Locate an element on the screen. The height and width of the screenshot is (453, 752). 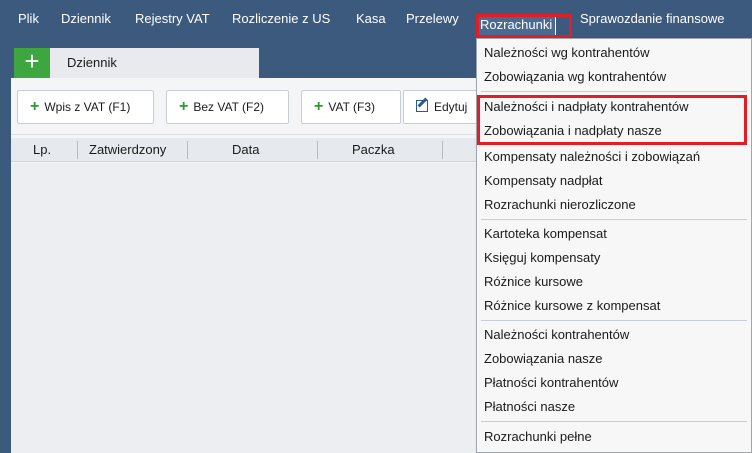
column-header-data: Data is located at coordinates (245, 150).